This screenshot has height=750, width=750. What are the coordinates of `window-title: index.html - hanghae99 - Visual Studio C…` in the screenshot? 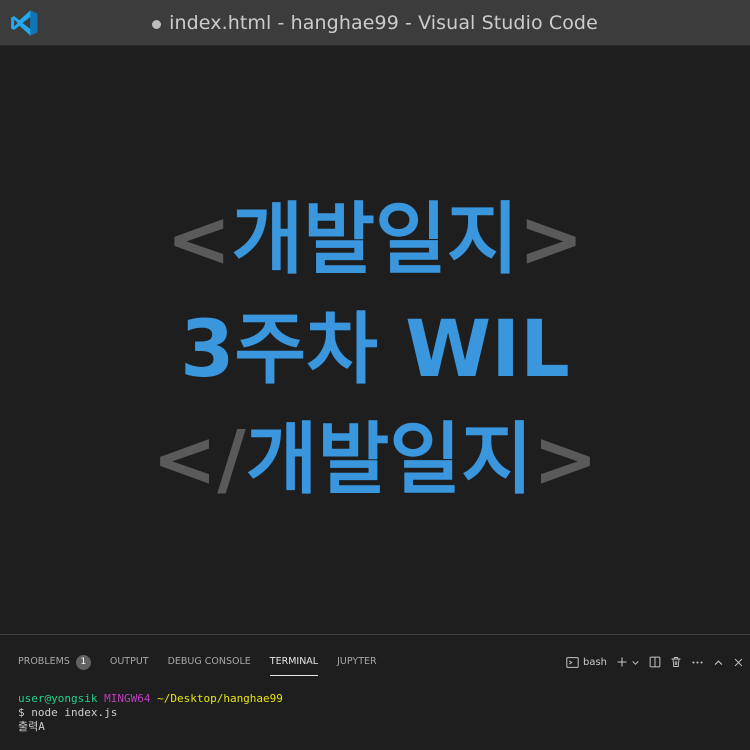 It's located at (383, 23).